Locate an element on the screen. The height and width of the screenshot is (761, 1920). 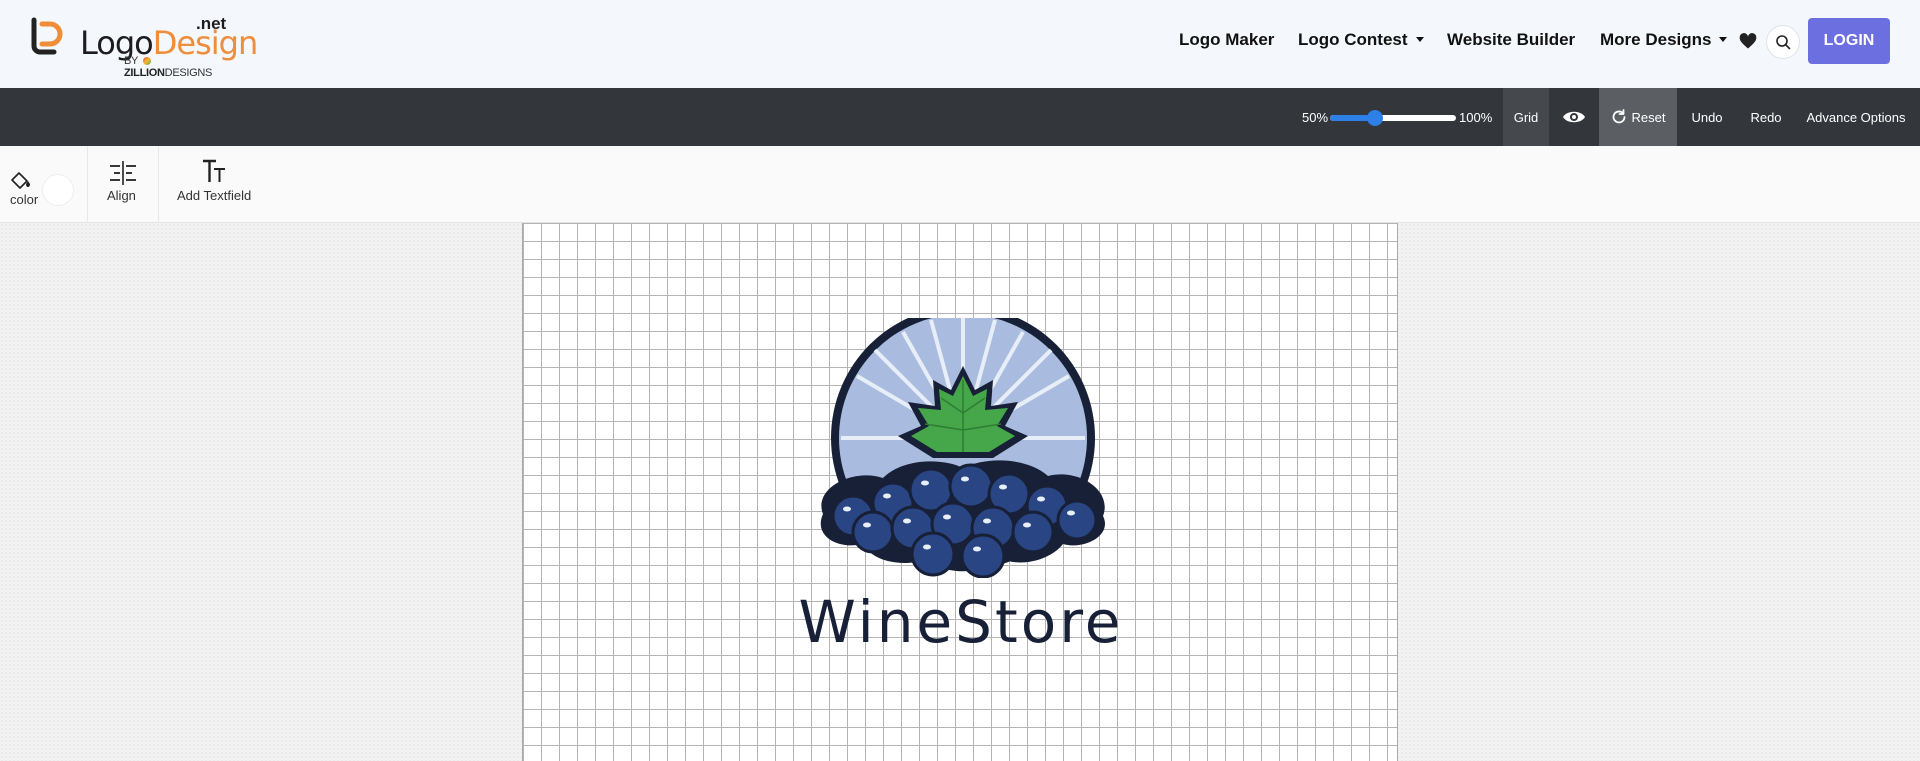
heart-icon is located at coordinates (1748, 41).